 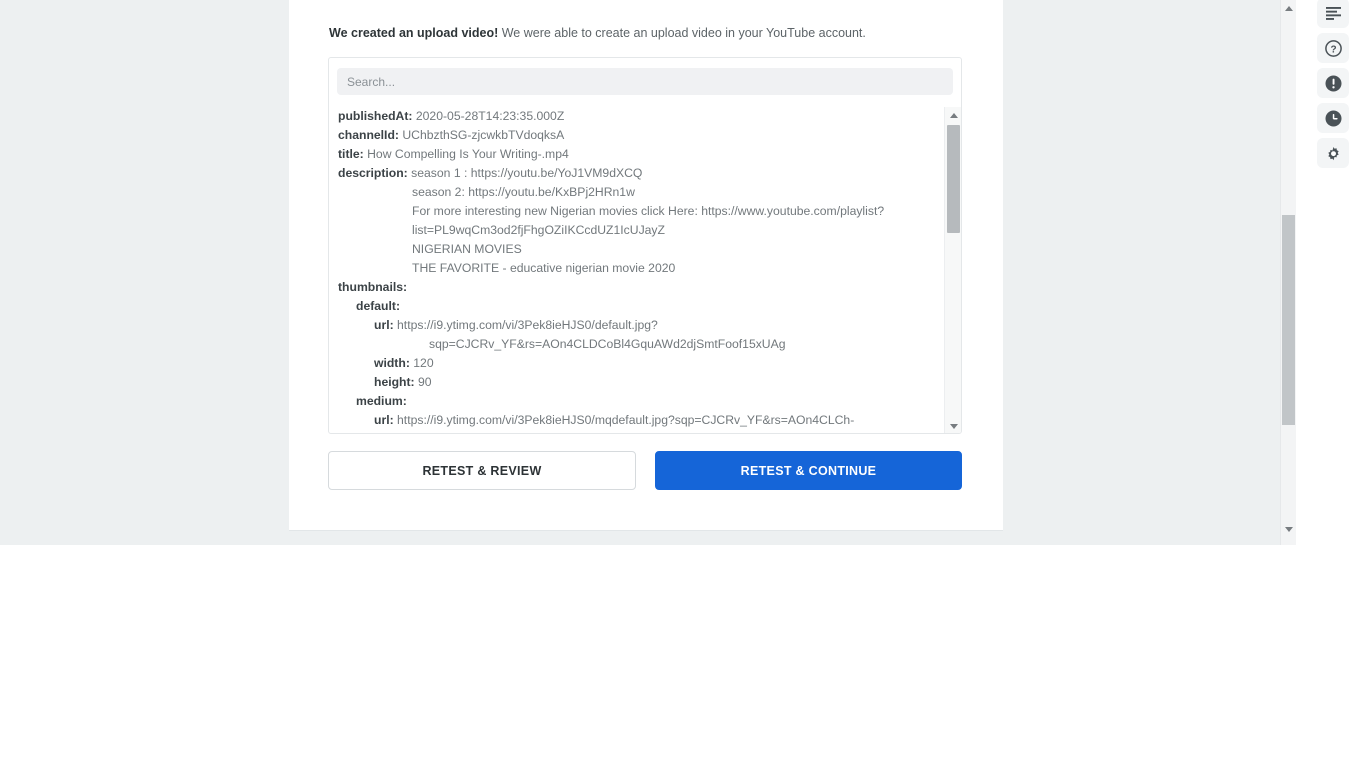 I want to click on json-row: NIGERIAN MOVIES, so click(x=637, y=249).